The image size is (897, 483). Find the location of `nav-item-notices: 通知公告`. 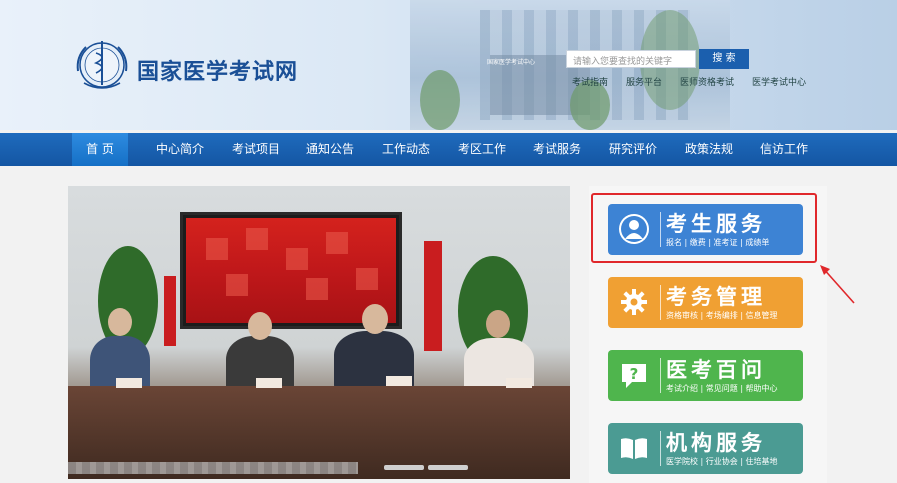

nav-item-notices: 通知公告 is located at coordinates (330, 149).